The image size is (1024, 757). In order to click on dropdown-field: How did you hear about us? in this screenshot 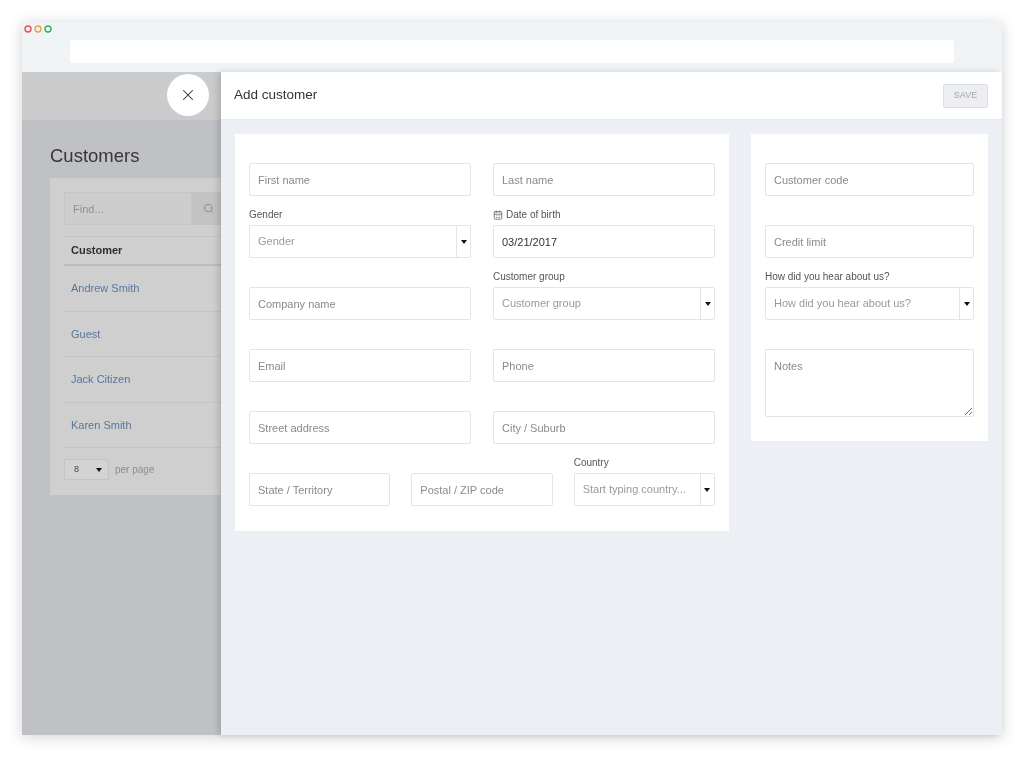, I will do `click(869, 303)`.